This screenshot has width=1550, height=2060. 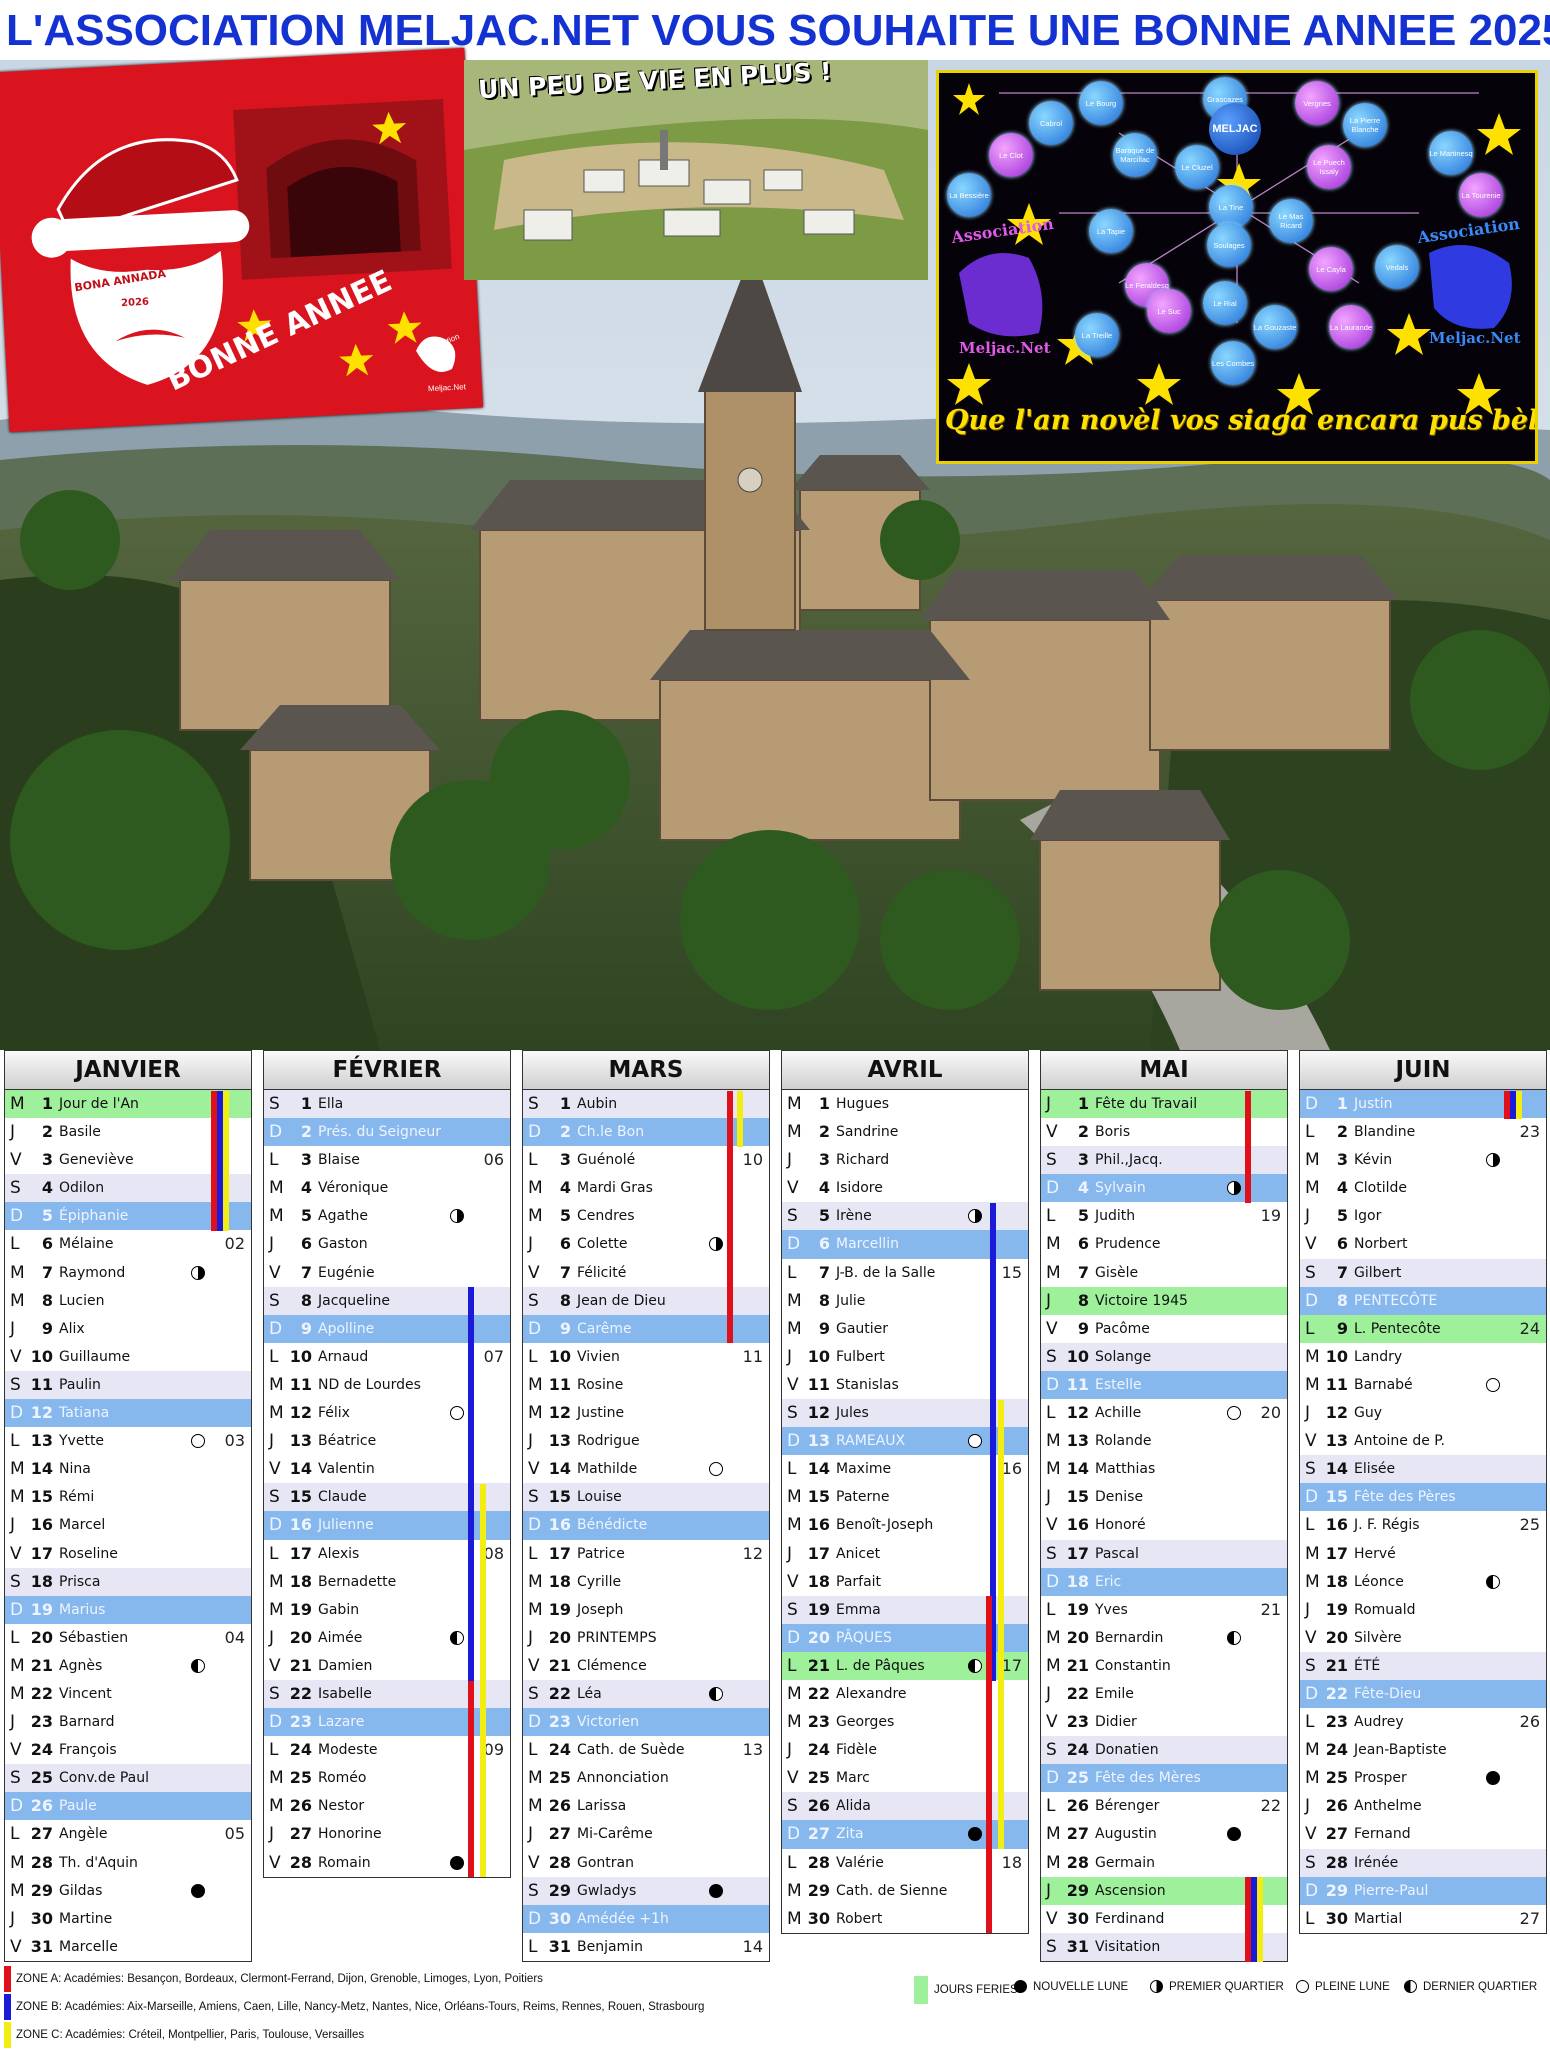 I want to click on day-row: J 3 Richard, so click(x=905, y=1160).